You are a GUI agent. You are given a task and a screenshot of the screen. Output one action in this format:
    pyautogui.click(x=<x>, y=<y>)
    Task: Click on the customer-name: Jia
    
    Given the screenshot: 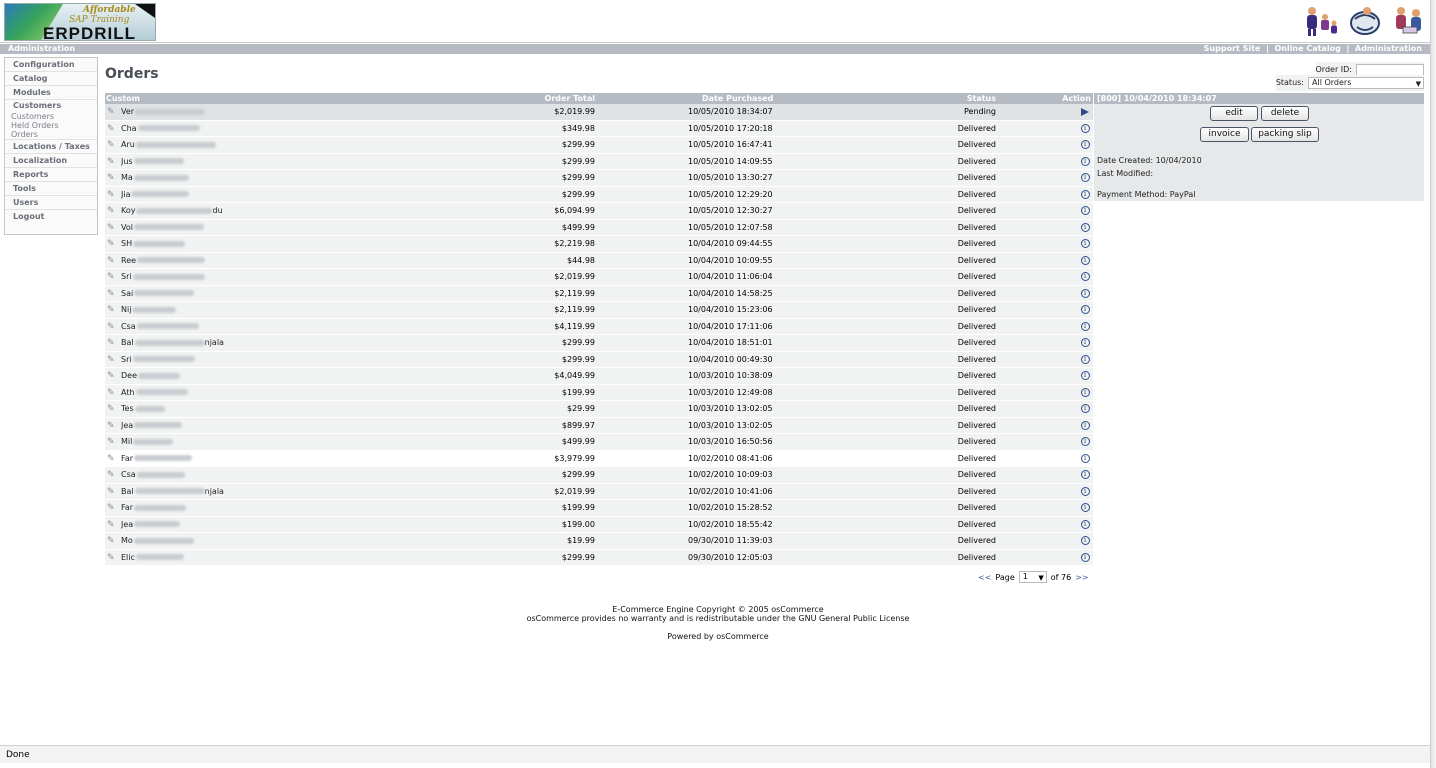 What is the action you would take?
    pyautogui.click(x=206, y=195)
    